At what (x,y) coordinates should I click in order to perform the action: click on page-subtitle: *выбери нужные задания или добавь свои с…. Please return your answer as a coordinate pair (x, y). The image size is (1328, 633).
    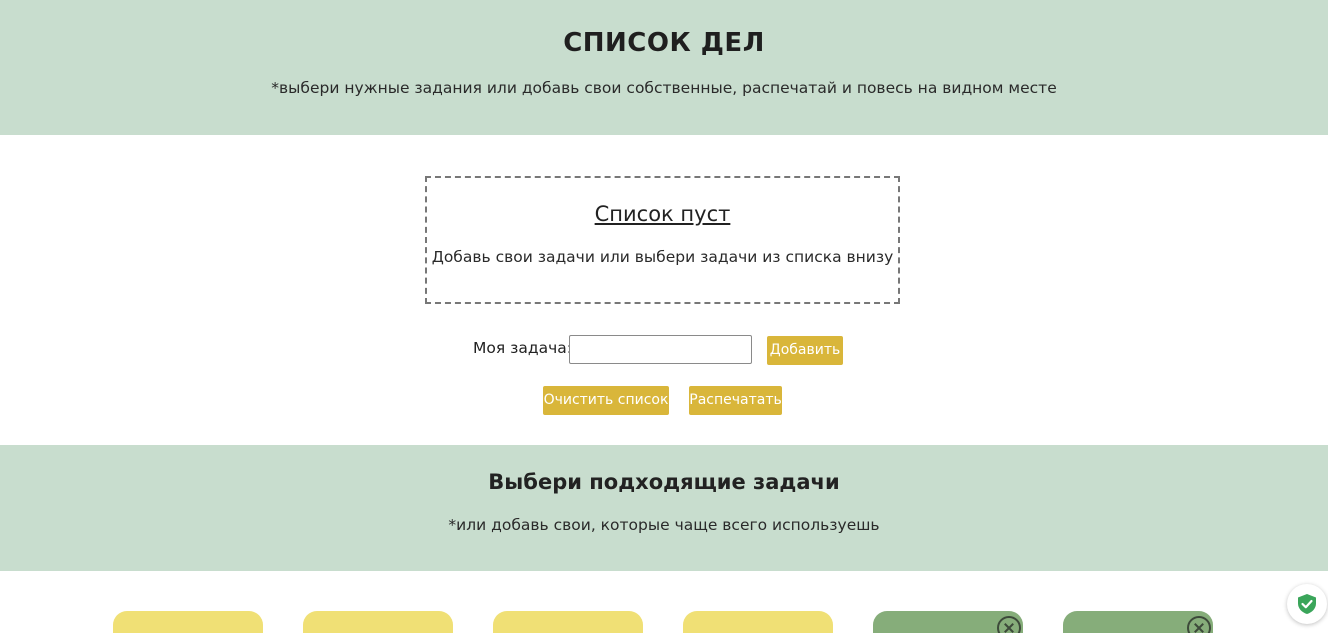
    Looking at the image, I should click on (664, 88).